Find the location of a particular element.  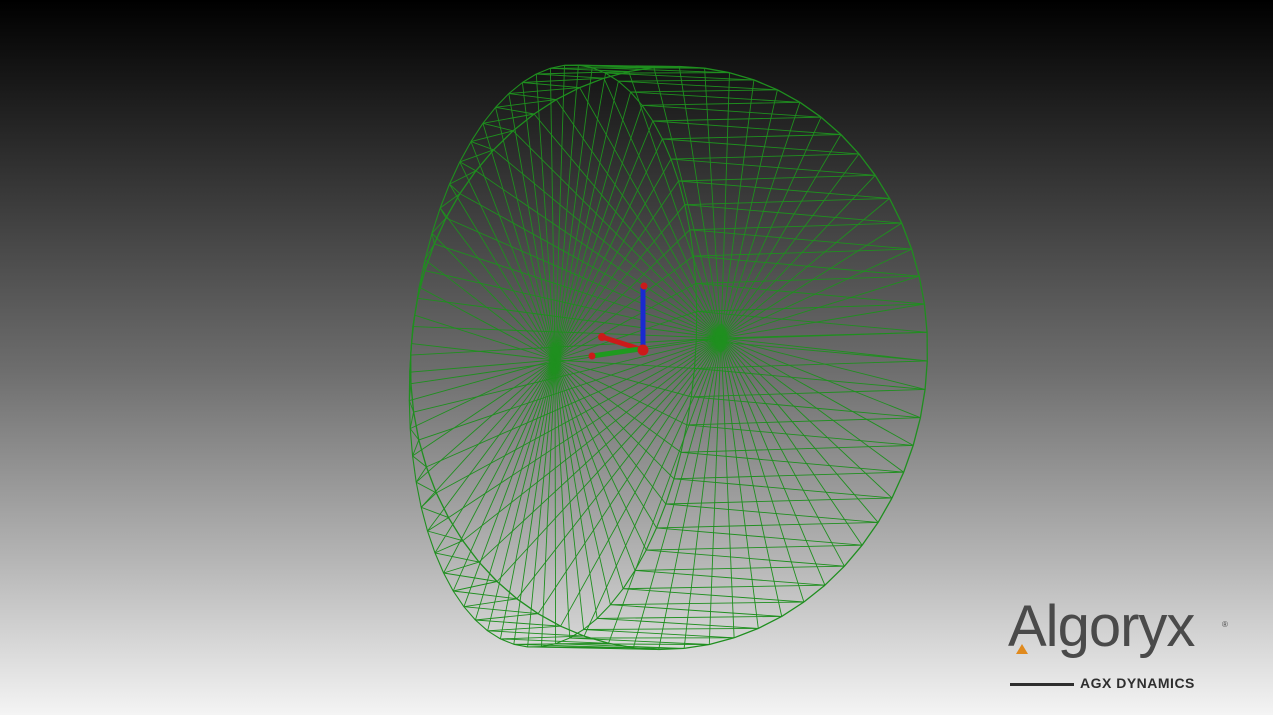

front-hub is located at coordinates (721, 338).